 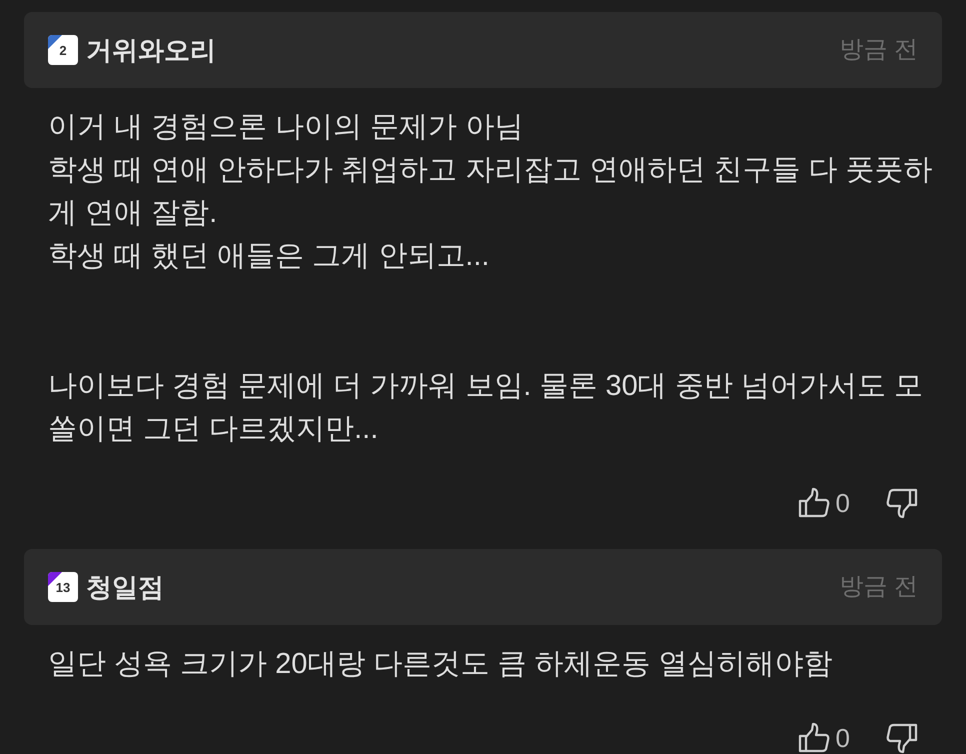 I want to click on comment-text: 일단 성욕 크기가 20대랑 다른것도 큼 하체운동 열심히해야함, so click(x=441, y=664).